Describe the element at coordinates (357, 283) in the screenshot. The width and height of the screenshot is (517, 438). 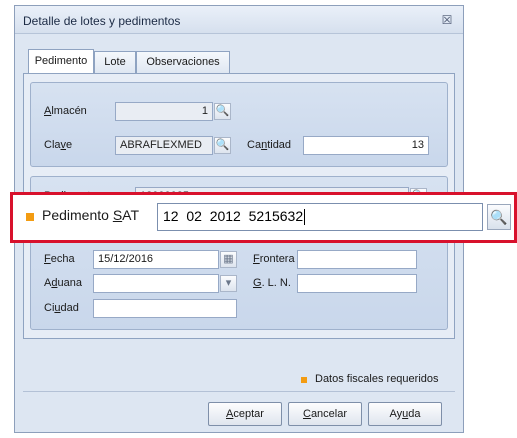
I see `gln-field` at that location.